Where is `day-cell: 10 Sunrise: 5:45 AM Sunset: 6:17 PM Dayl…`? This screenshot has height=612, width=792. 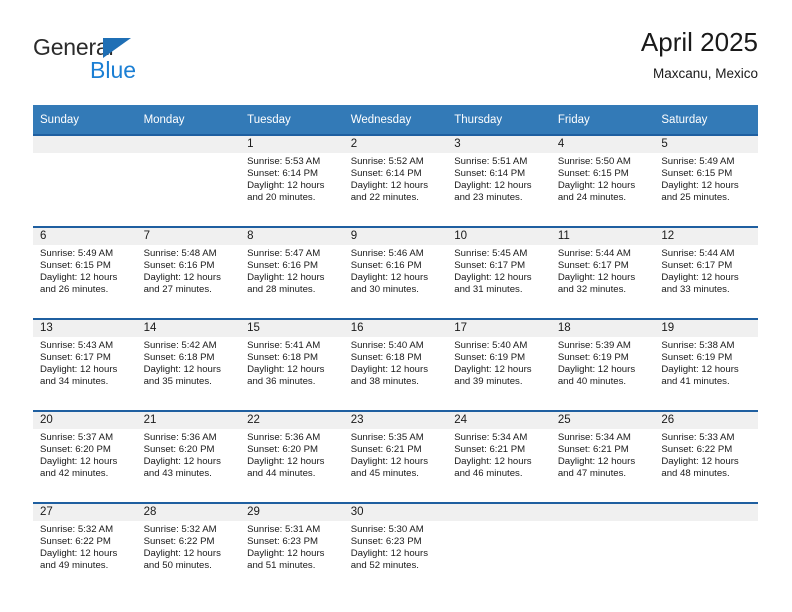 day-cell: 10 Sunrise: 5:45 AM Sunset: 6:17 PM Dayl… is located at coordinates (499, 273).